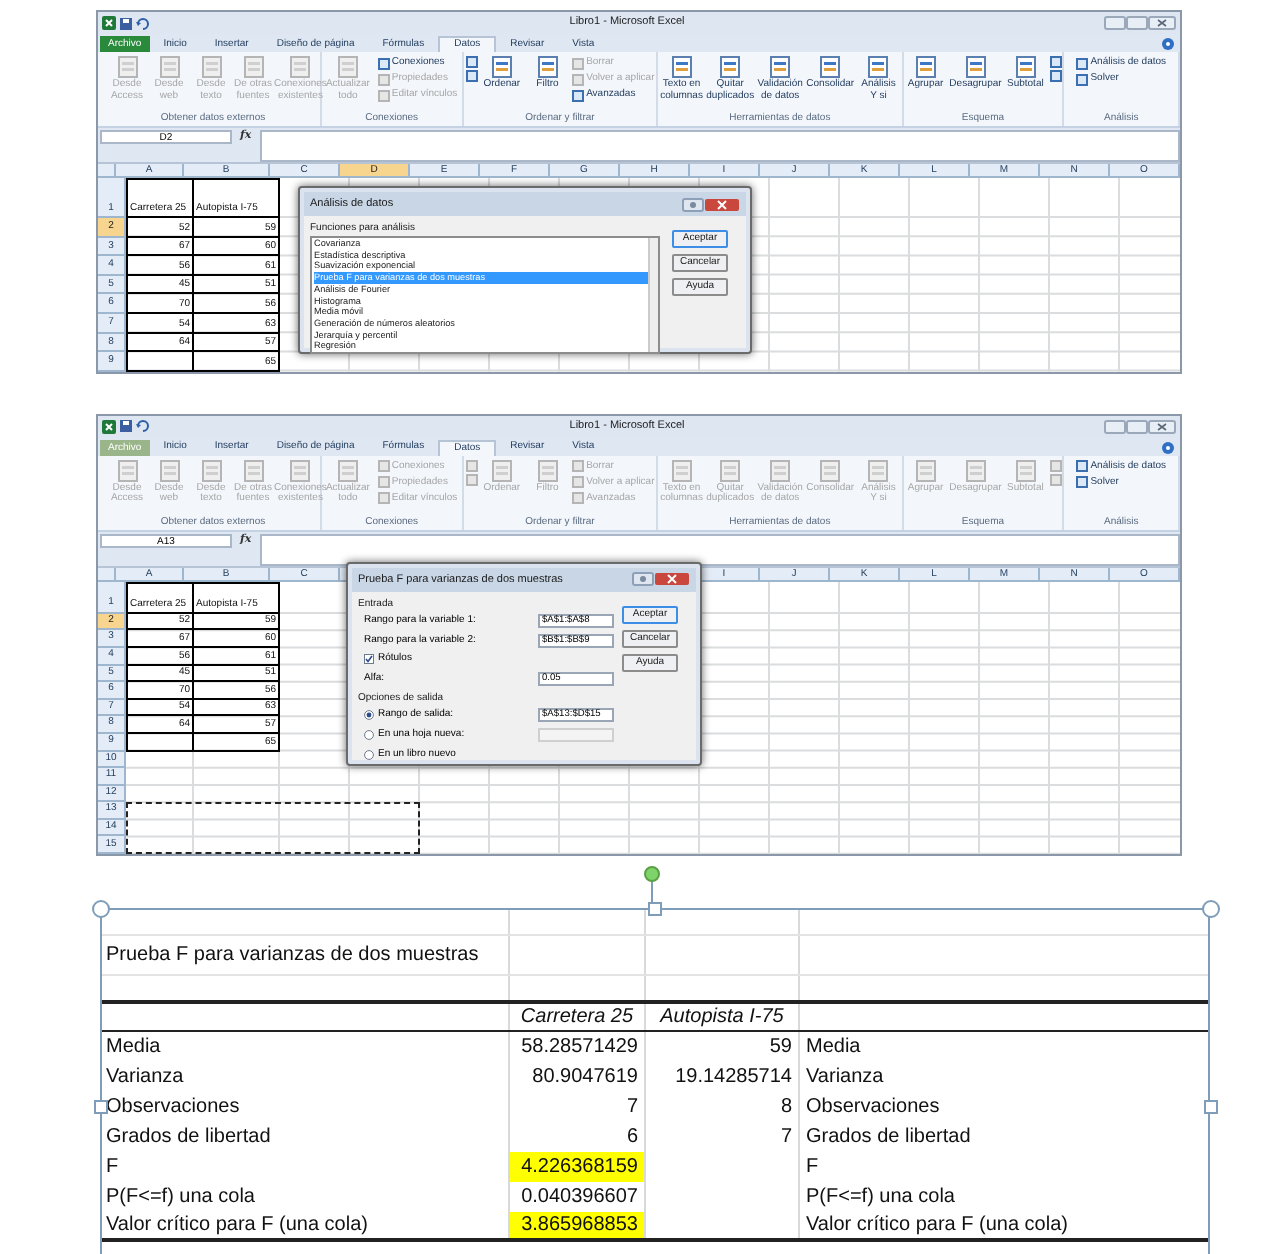 This screenshot has width=1280, height=1254. What do you see at coordinates (723, 1047) in the screenshot?
I see `value-cell: 59` at bounding box center [723, 1047].